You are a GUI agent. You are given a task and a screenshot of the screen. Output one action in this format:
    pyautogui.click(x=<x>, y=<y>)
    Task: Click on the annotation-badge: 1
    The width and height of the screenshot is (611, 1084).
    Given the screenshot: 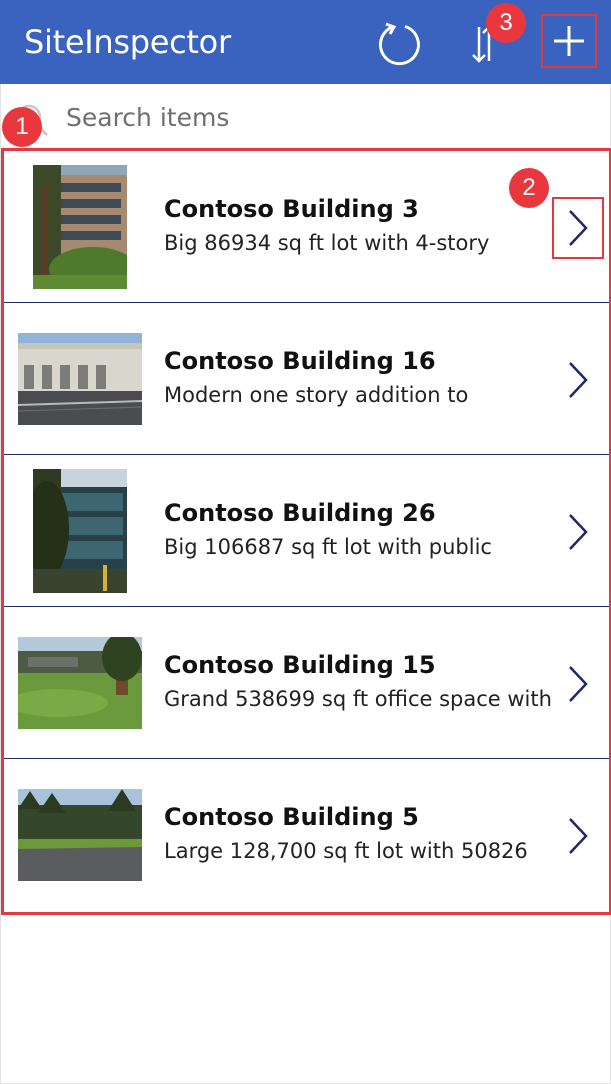 What is the action you would take?
    pyautogui.click(x=22, y=127)
    